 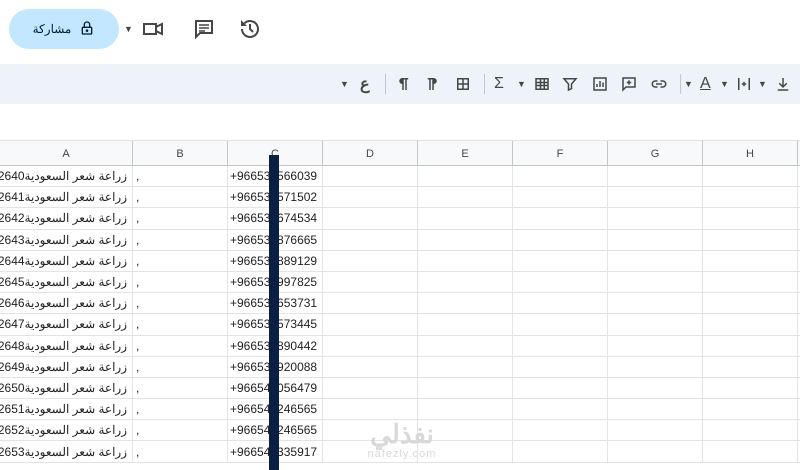 I want to click on cell-name: زراعة شعر السعودية2647, so click(x=66, y=324).